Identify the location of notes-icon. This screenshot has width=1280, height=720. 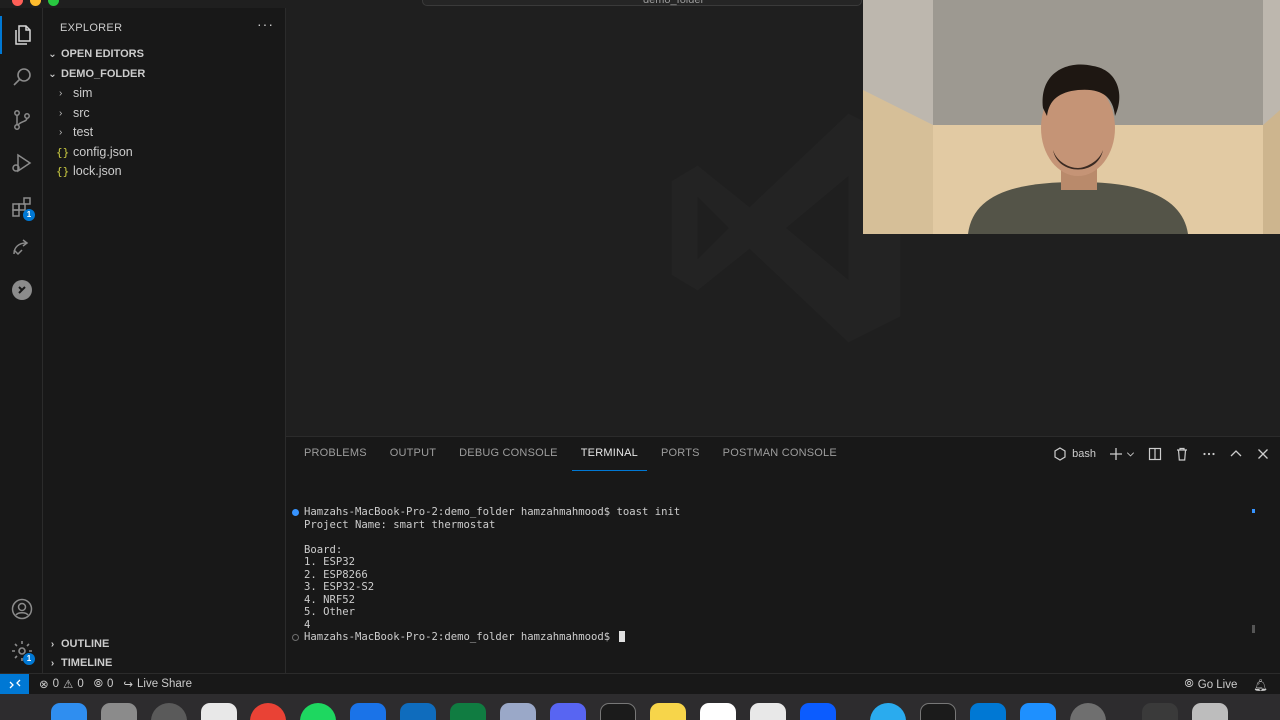
(668, 711).